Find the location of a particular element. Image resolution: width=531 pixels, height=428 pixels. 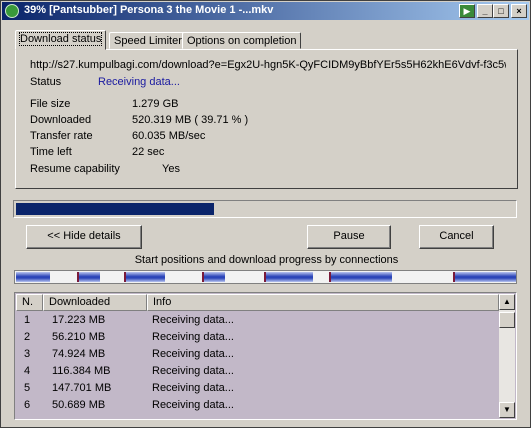

hide-details-button: << Hide details is located at coordinates (84, 237).